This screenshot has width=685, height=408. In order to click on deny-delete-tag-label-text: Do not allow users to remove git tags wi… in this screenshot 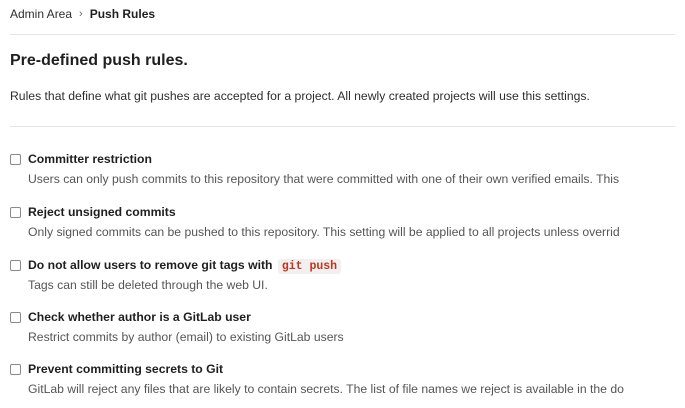, I will do `click(150, 265)`.